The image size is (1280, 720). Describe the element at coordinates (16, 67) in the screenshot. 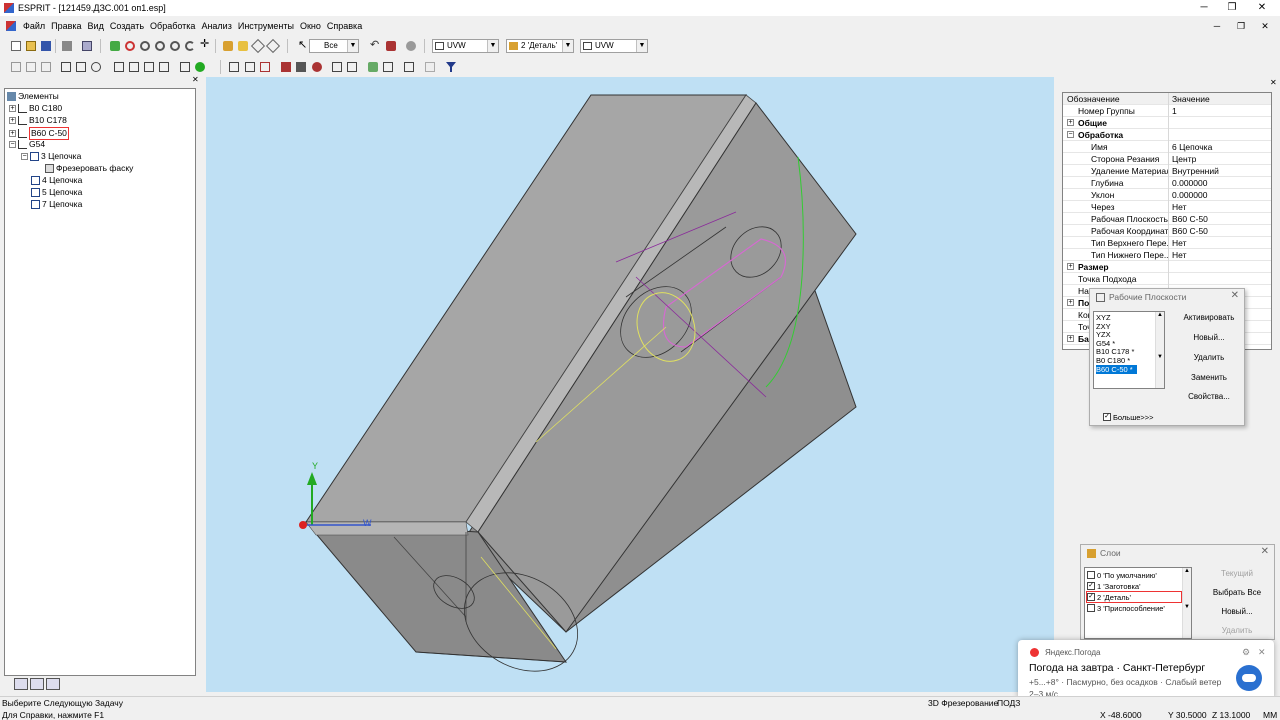

I see `trim-icon` at that location.